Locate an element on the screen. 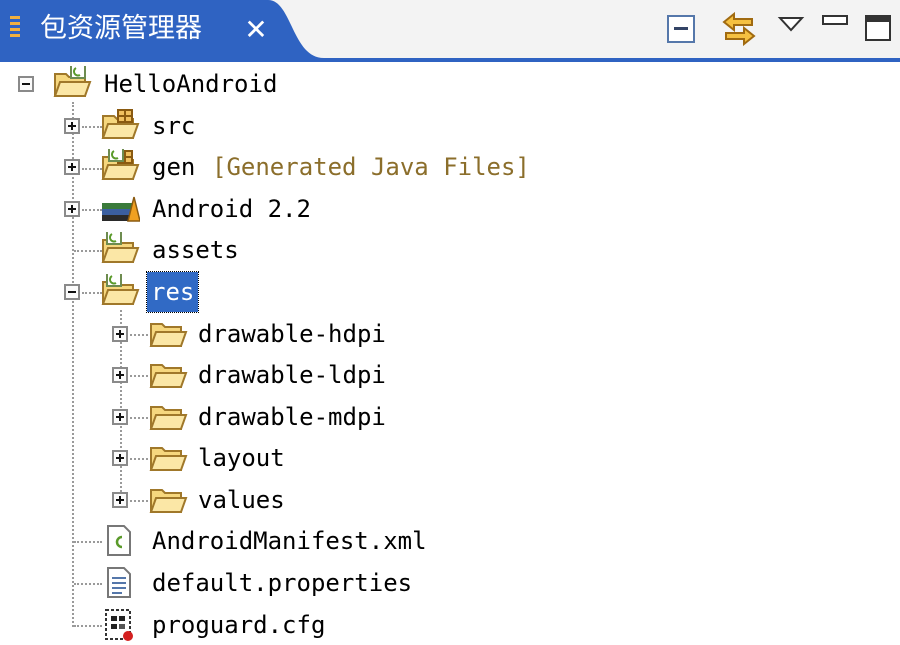 The image size is (900, 645). config-file-icon is located at coordinates (119, 625).